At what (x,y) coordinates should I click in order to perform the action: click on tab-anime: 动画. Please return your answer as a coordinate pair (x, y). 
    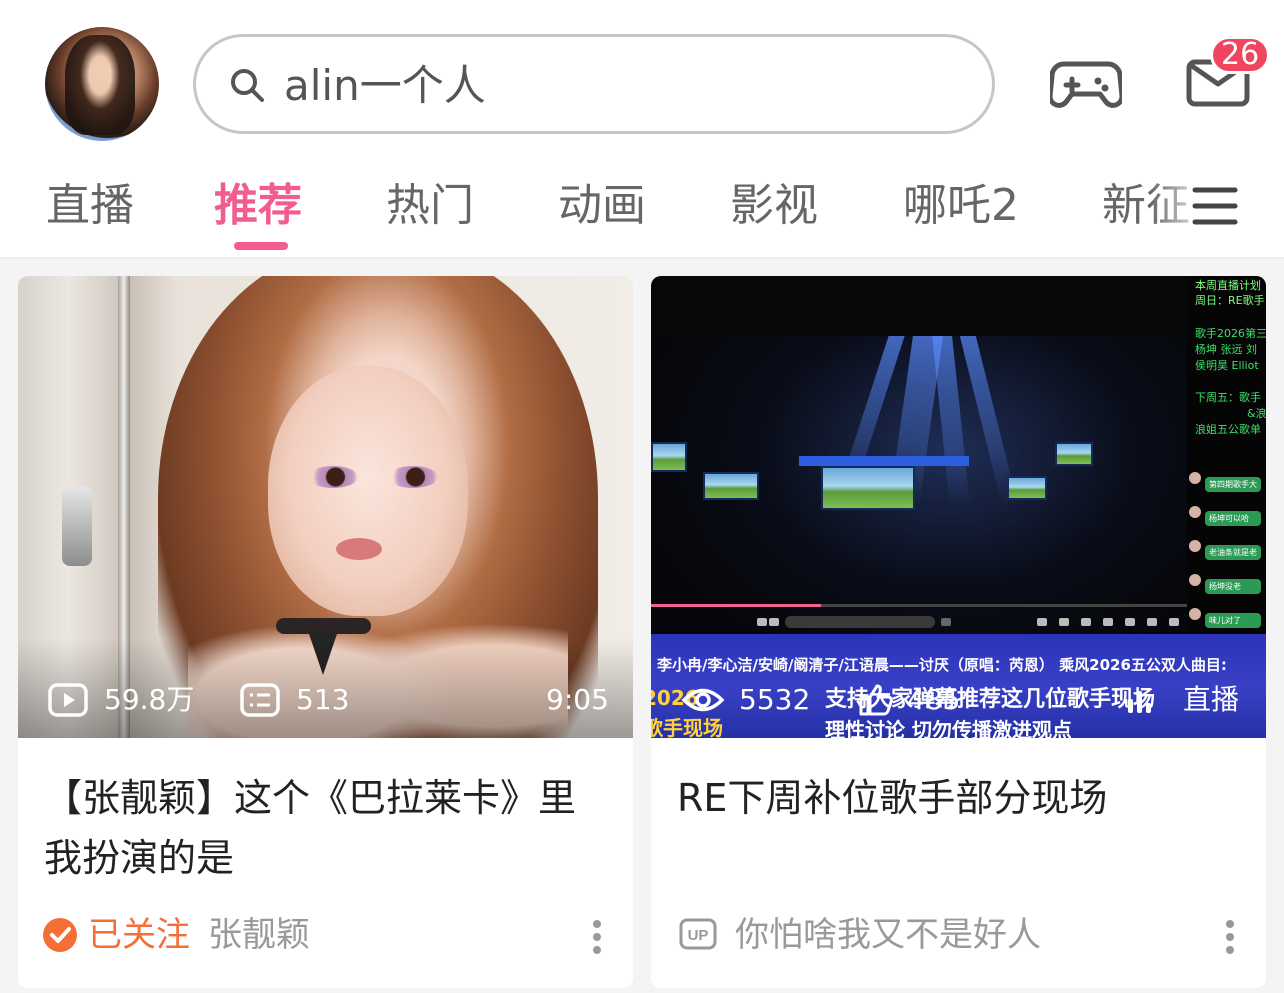
    Looking at the image, I should click on (602, 206).